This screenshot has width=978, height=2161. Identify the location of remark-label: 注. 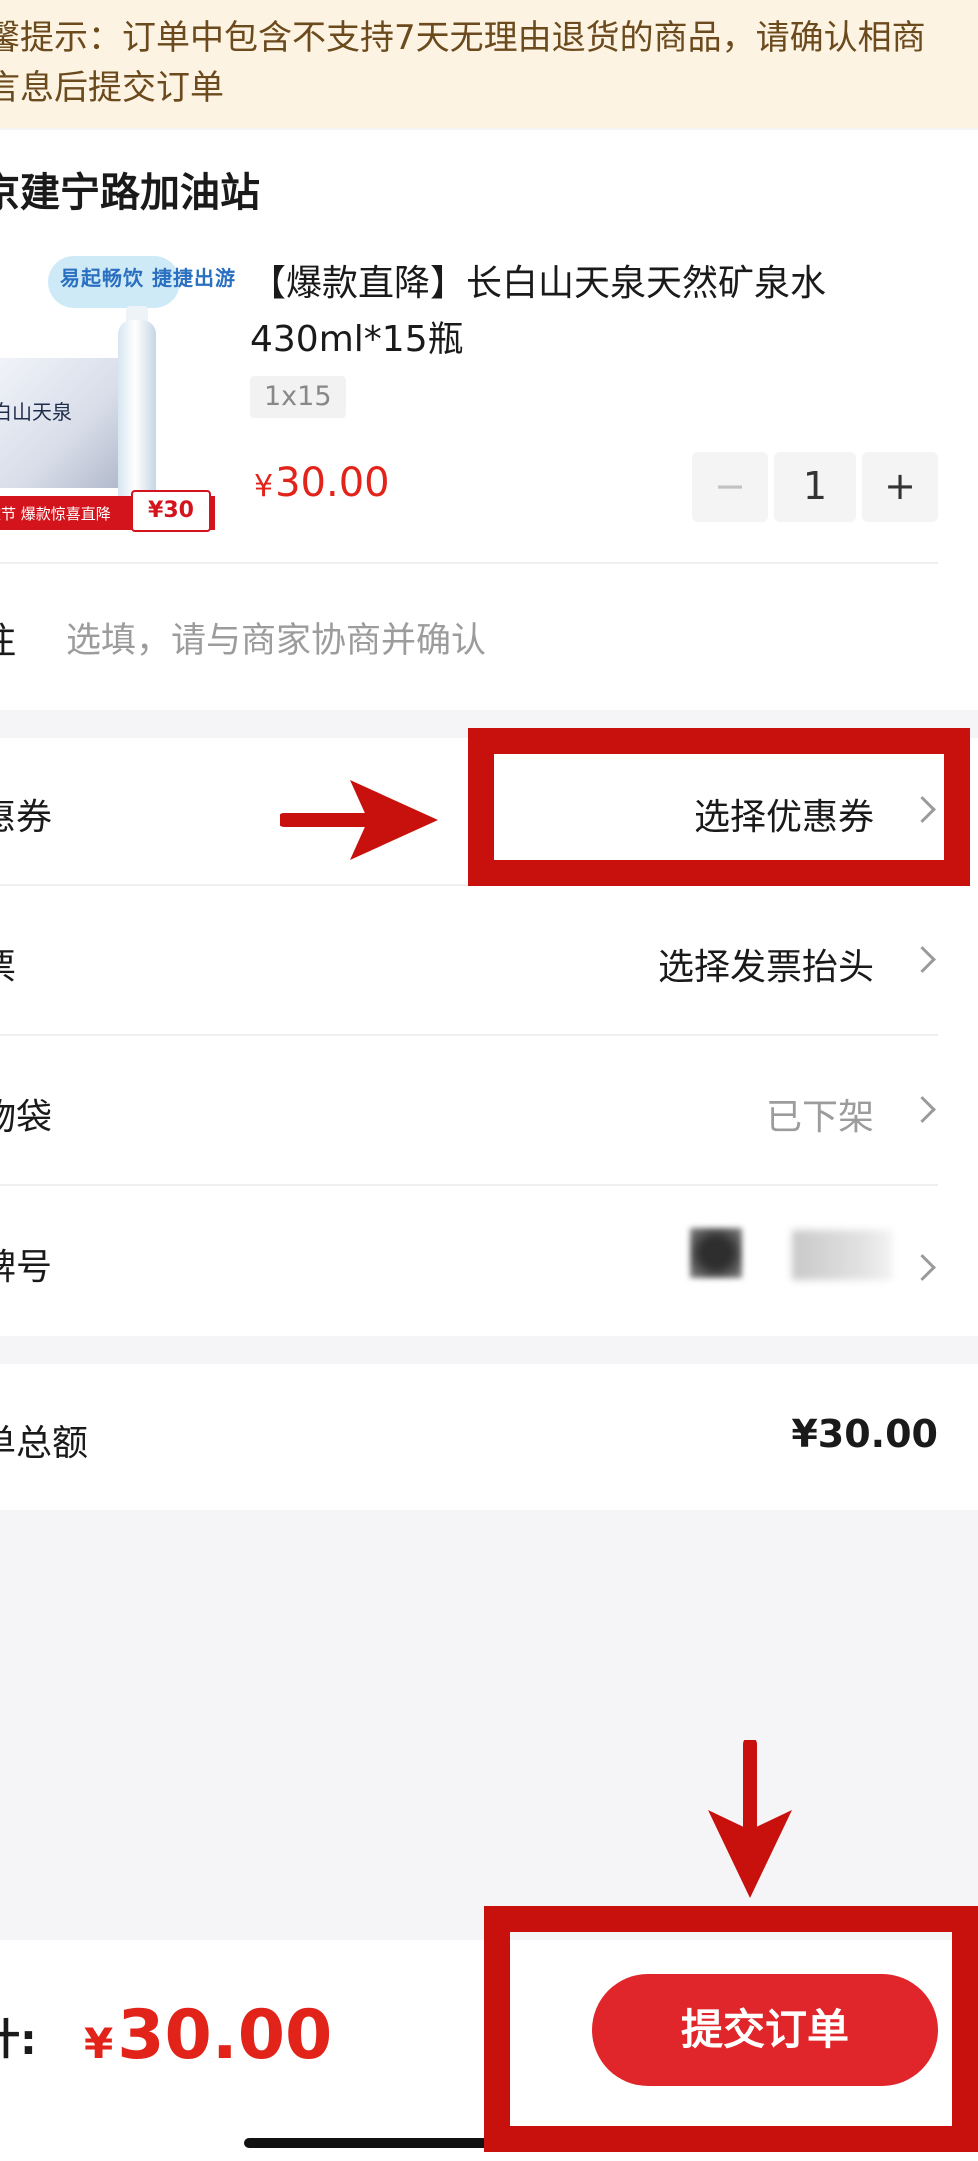
(8, 638).